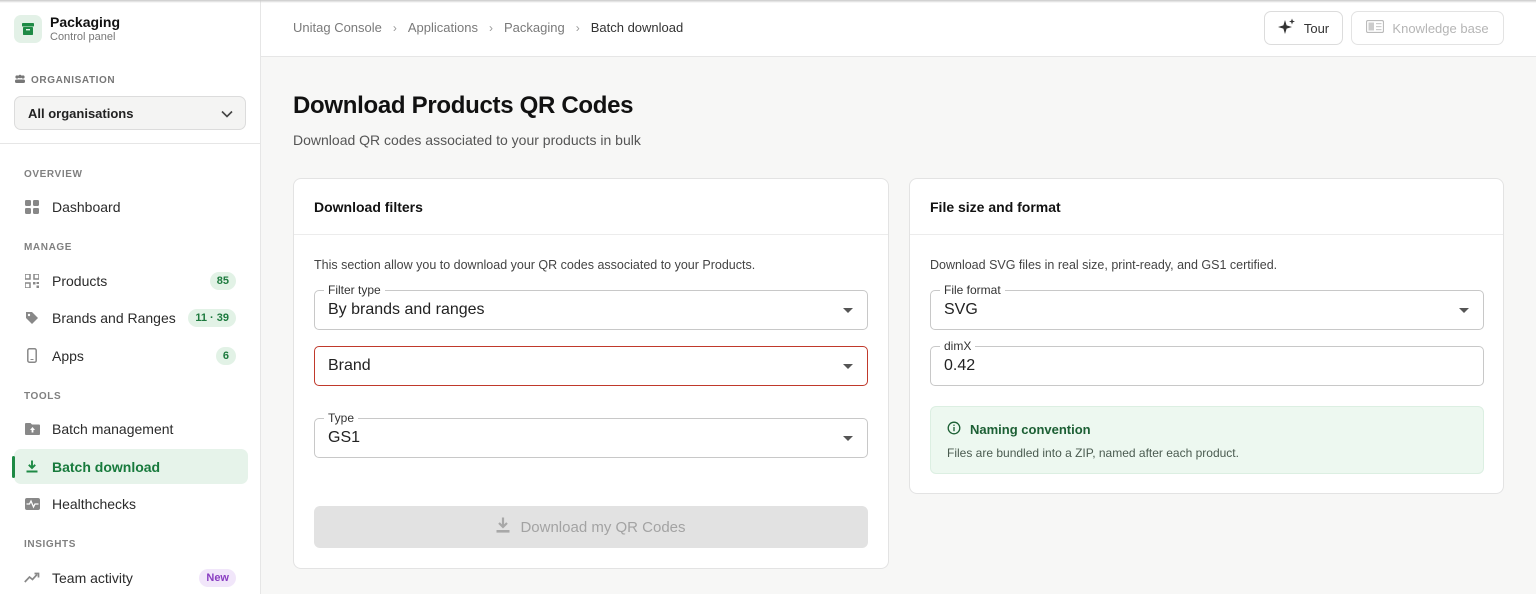 This screenshot has height=594, width=1536. Describe the element at coordinates (106, 466) in the screenshot. I see `sidebar-item-label: Batch download` at that location.